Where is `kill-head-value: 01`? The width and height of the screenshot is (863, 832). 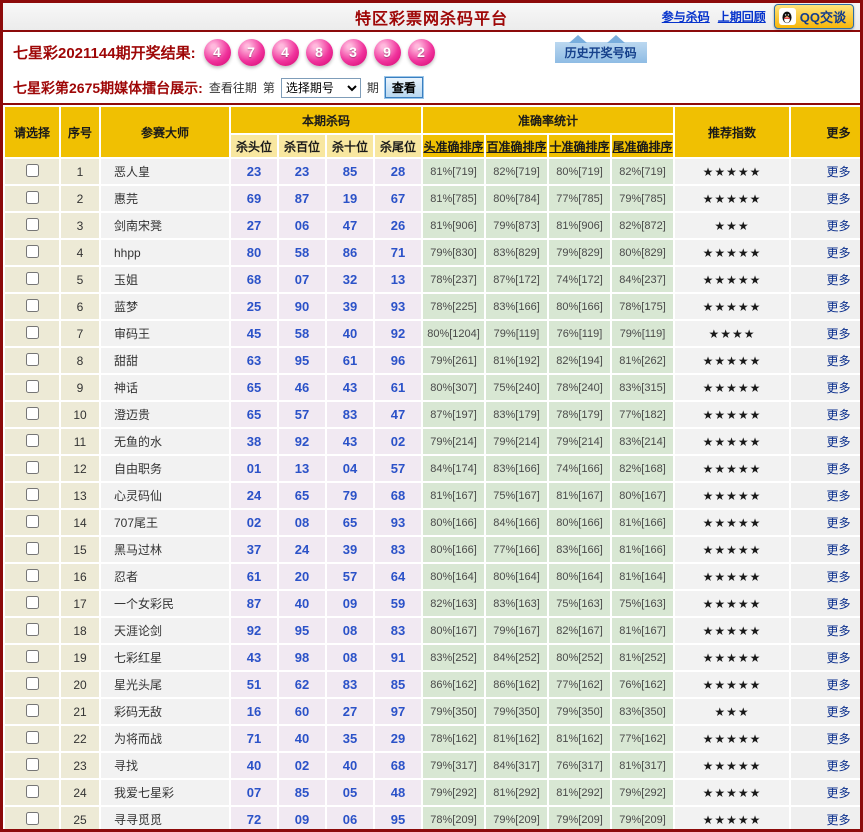
kill-head-value: 01 is located at coordinates (254, 468).